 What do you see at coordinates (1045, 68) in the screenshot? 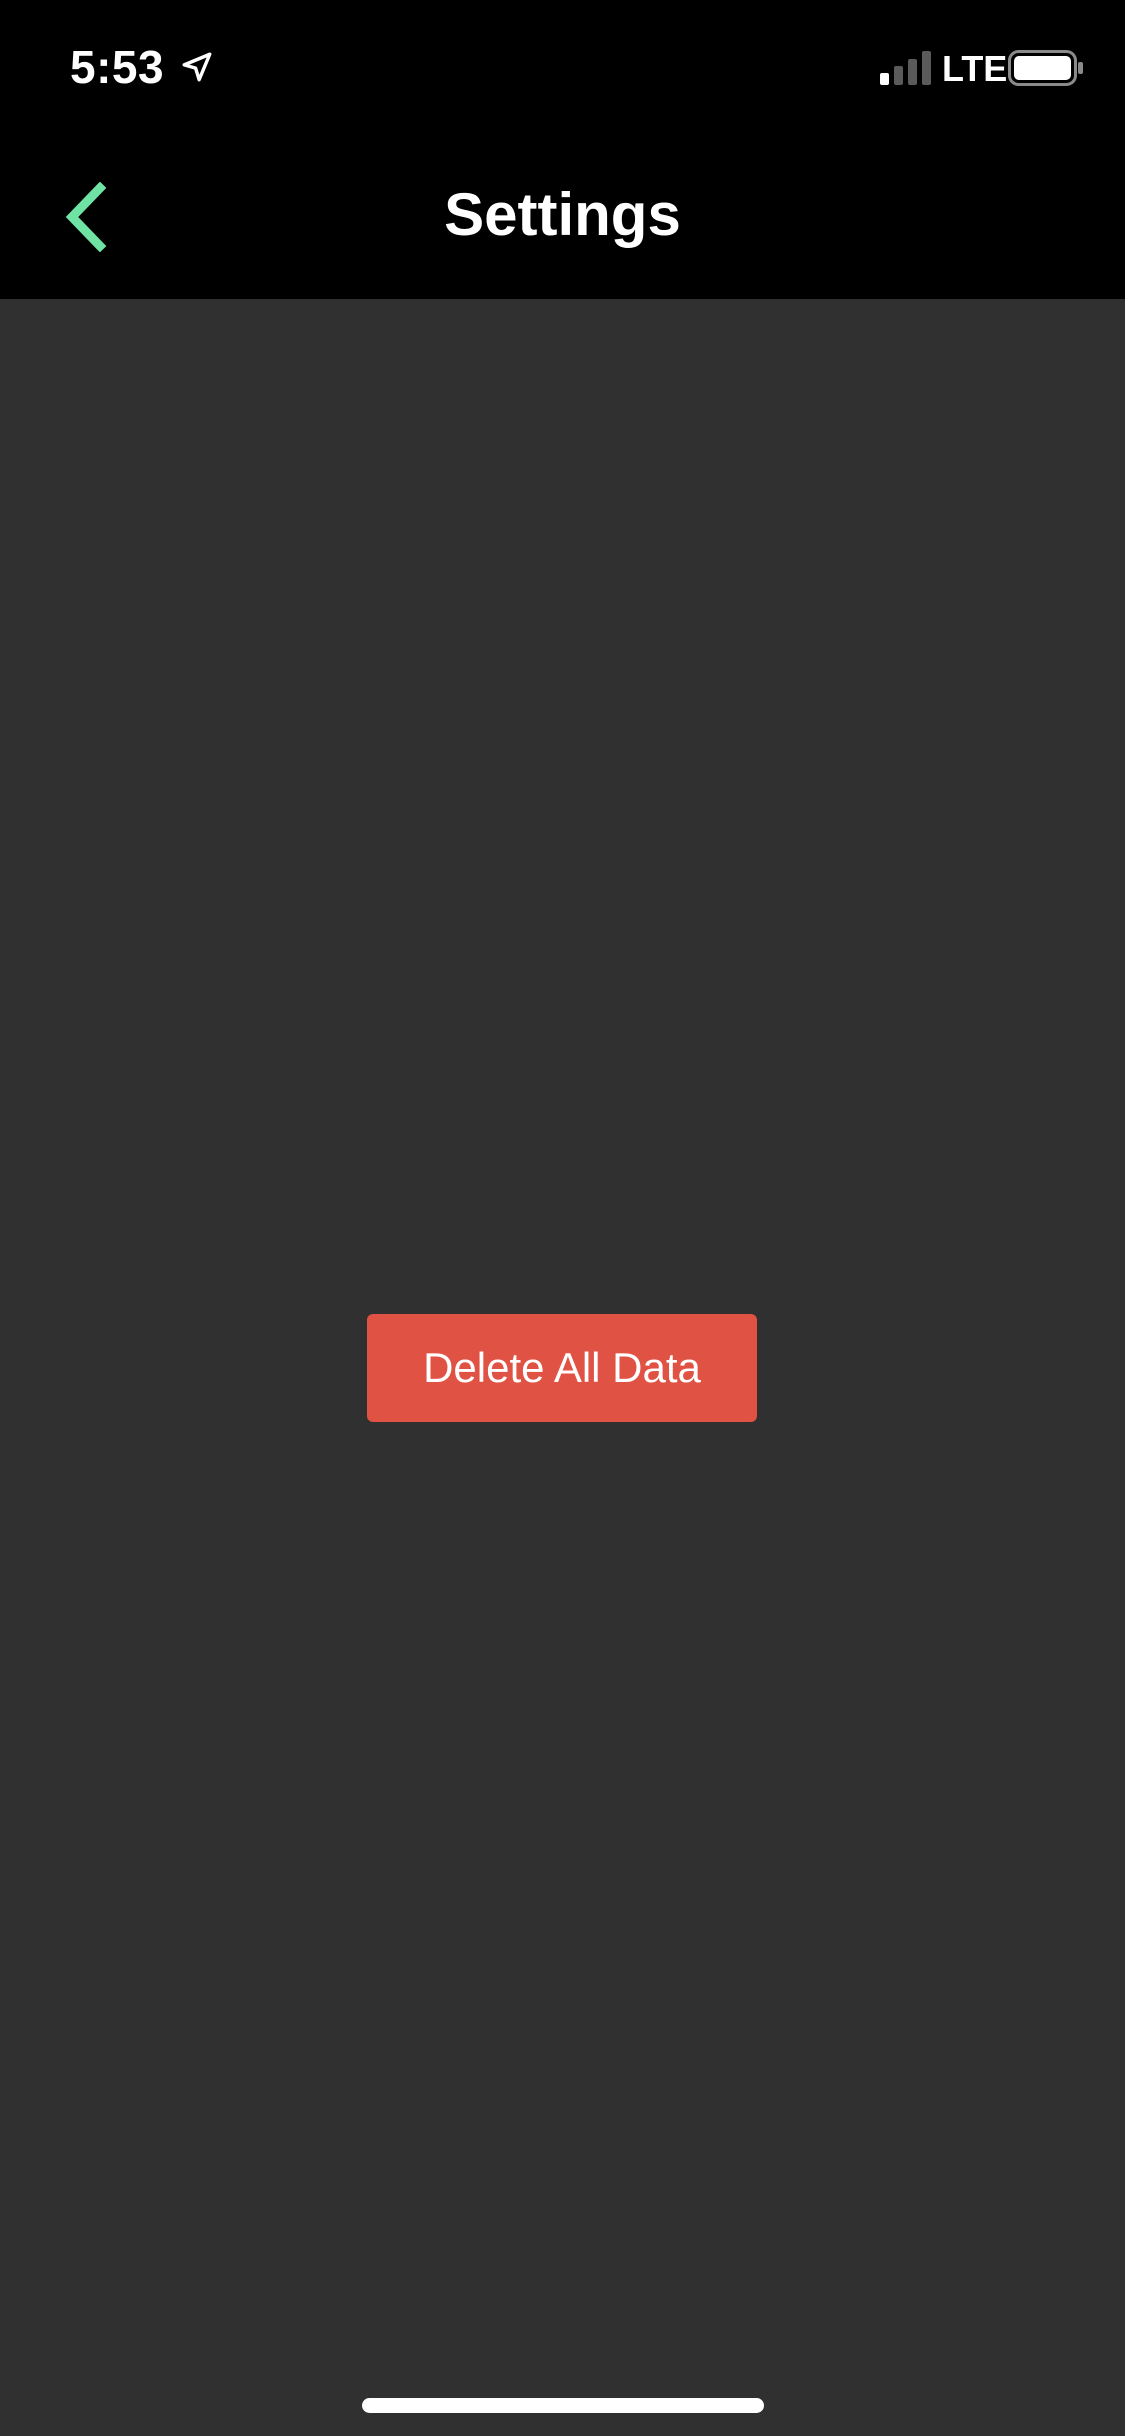
I see `battery-icon` at bounding box center [1045, 68].